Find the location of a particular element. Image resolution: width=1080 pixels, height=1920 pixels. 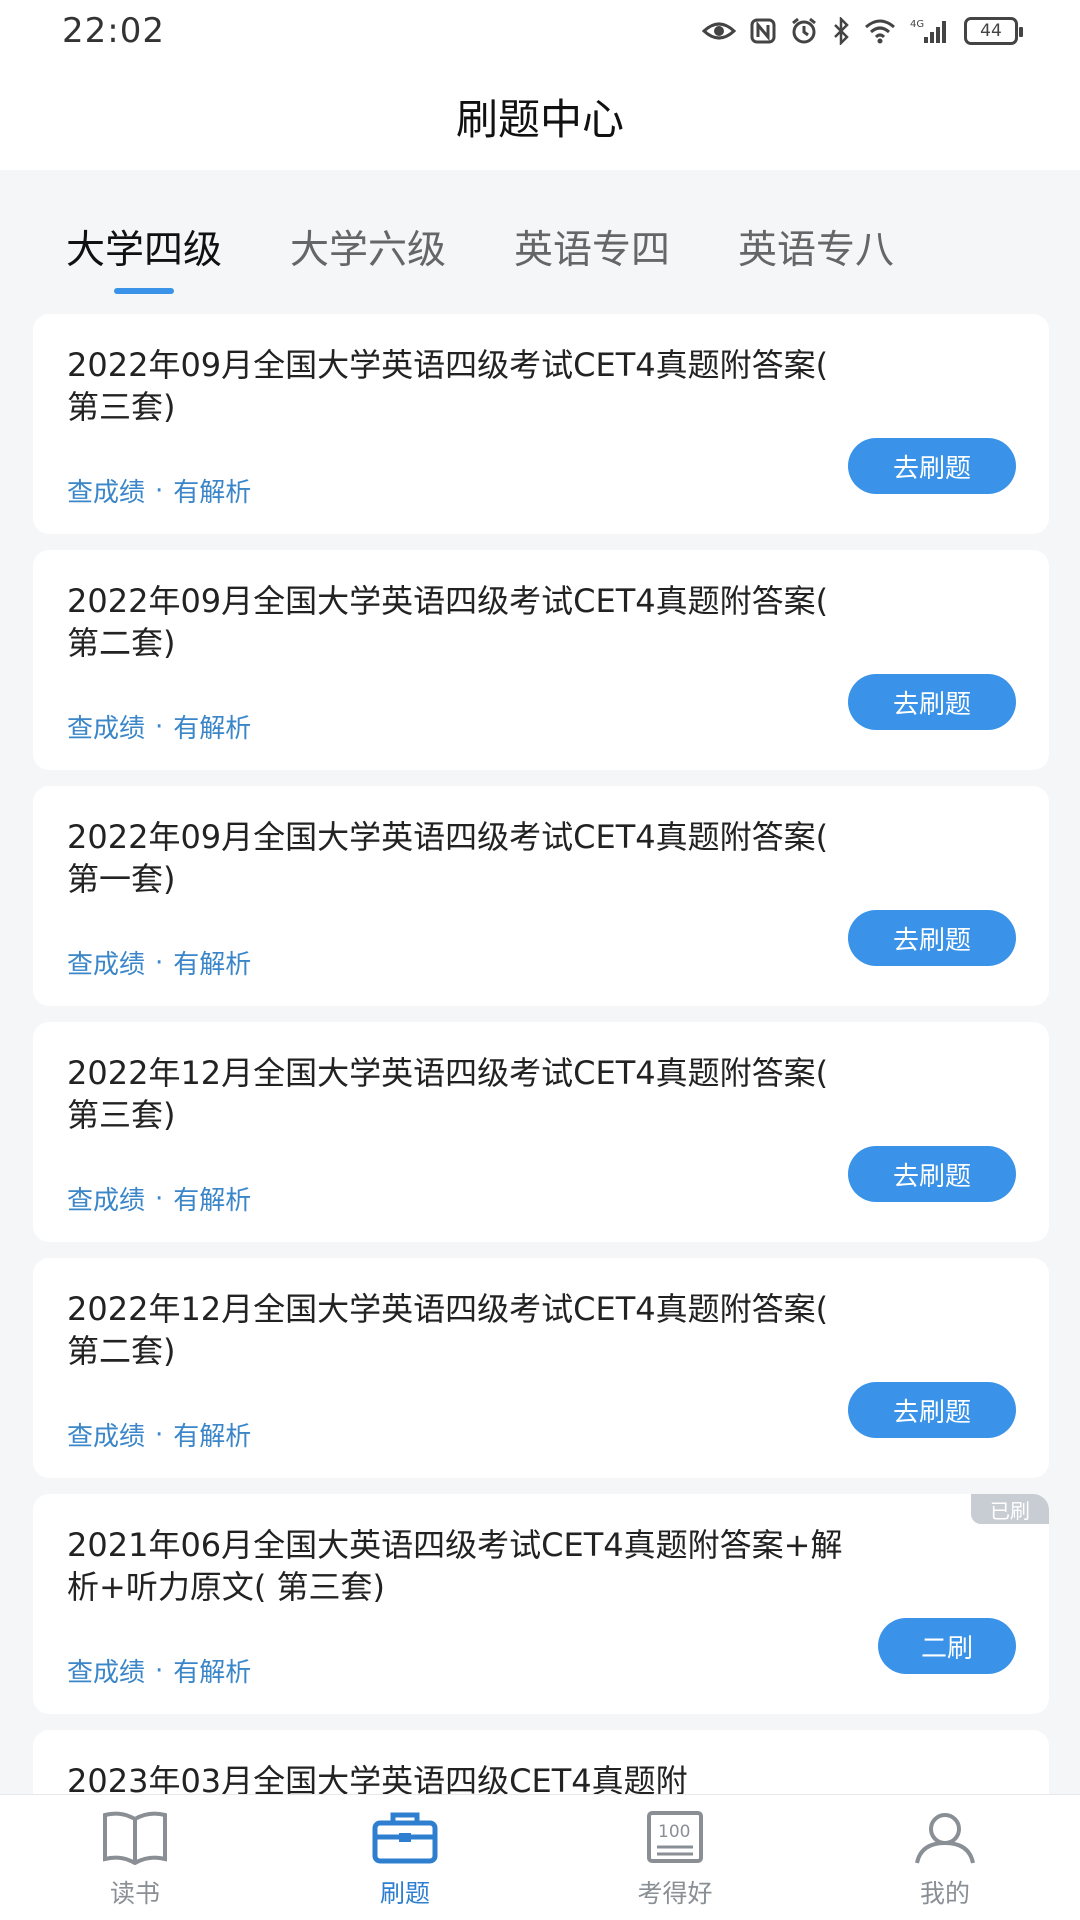

tab-cet6: 大学六级 is located at coordinates (368, 239).